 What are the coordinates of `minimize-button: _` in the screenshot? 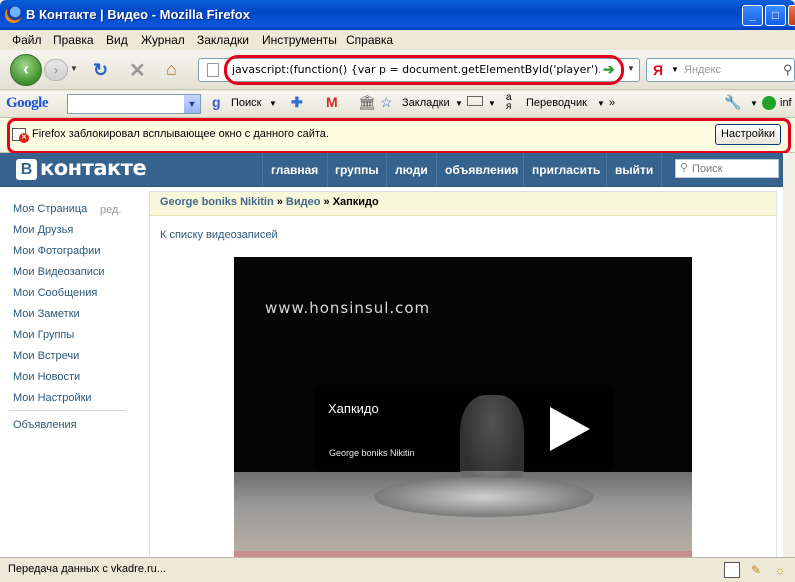 It's located at (752, 15).